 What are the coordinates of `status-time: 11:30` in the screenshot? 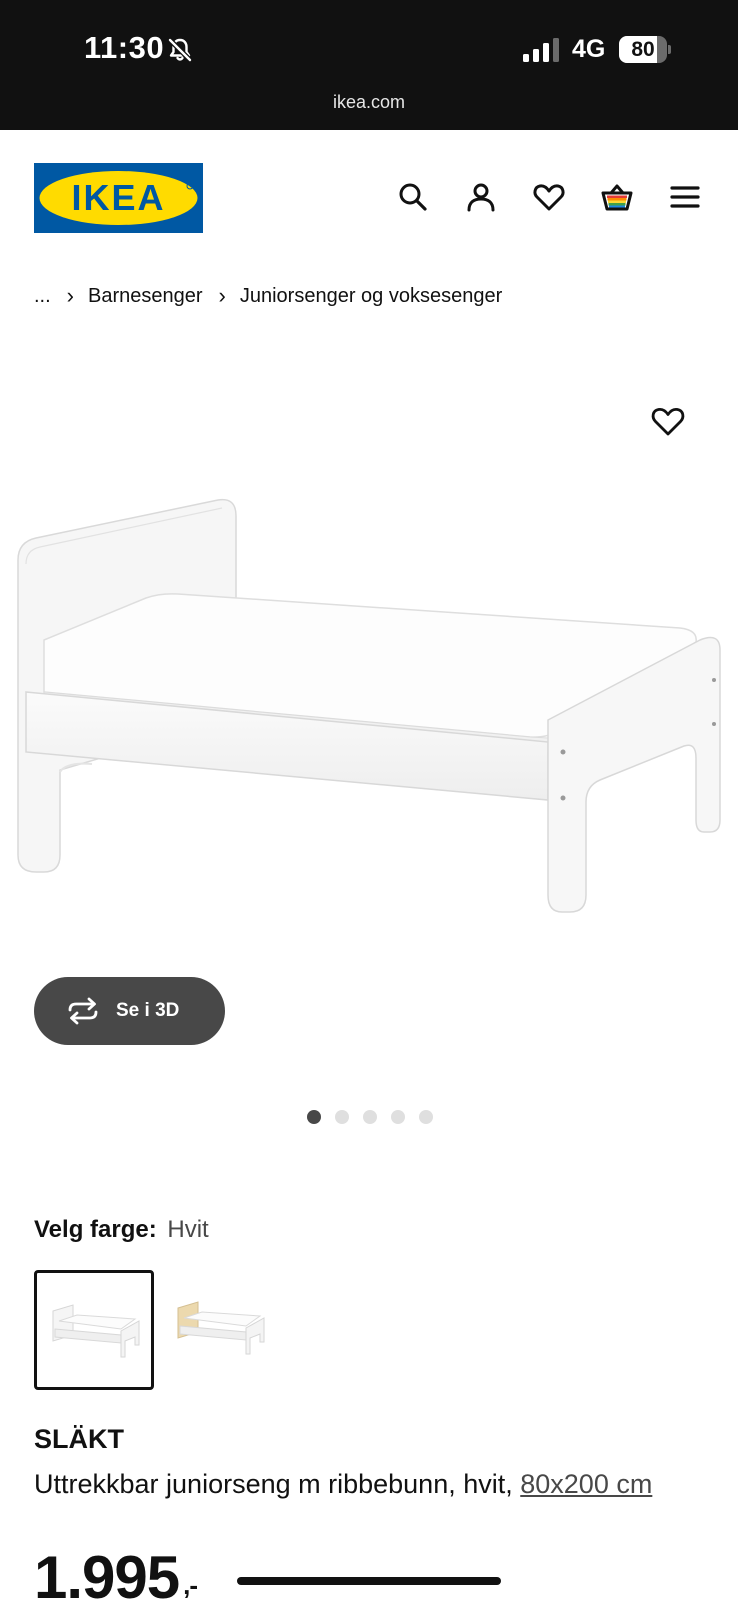 It's located at (124, 47).